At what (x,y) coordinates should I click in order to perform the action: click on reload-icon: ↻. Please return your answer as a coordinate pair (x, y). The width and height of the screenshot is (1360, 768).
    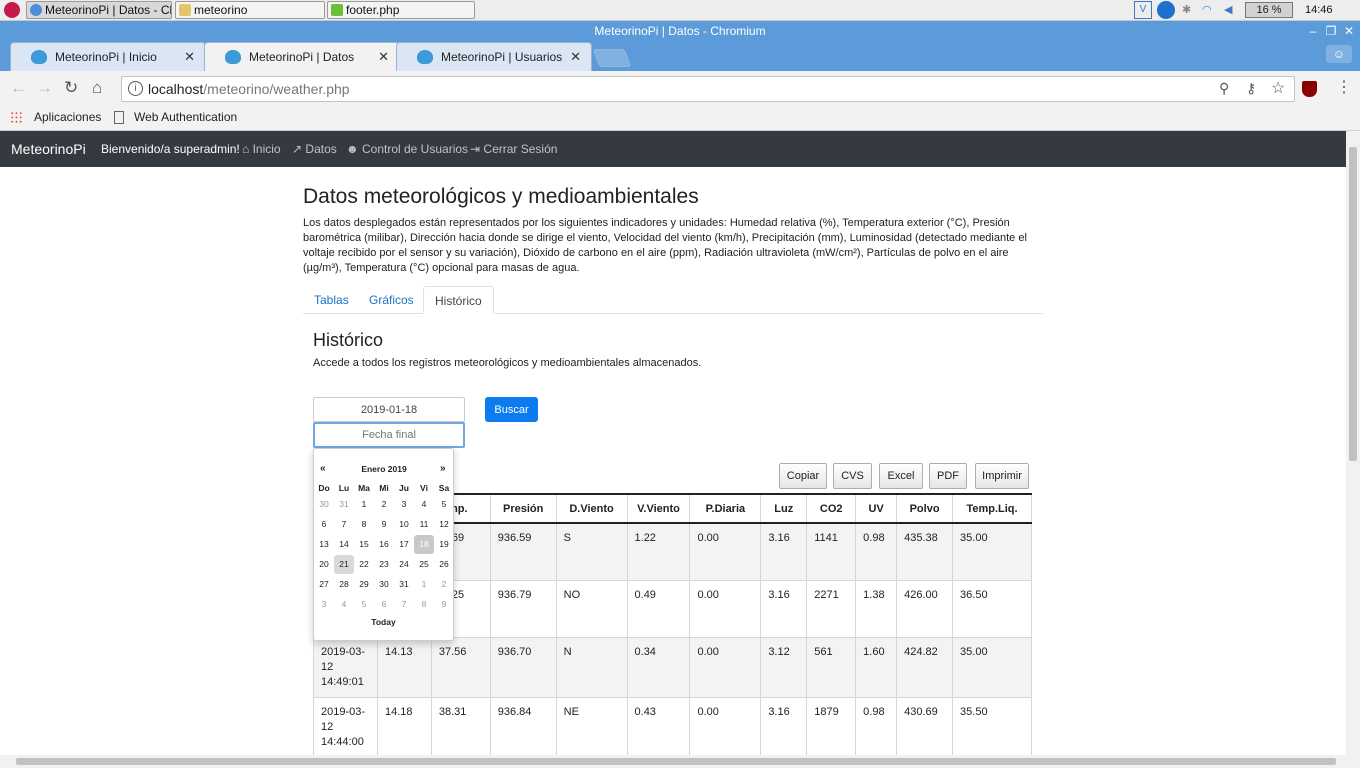
    Looking at the image, I should click on (71, 88).